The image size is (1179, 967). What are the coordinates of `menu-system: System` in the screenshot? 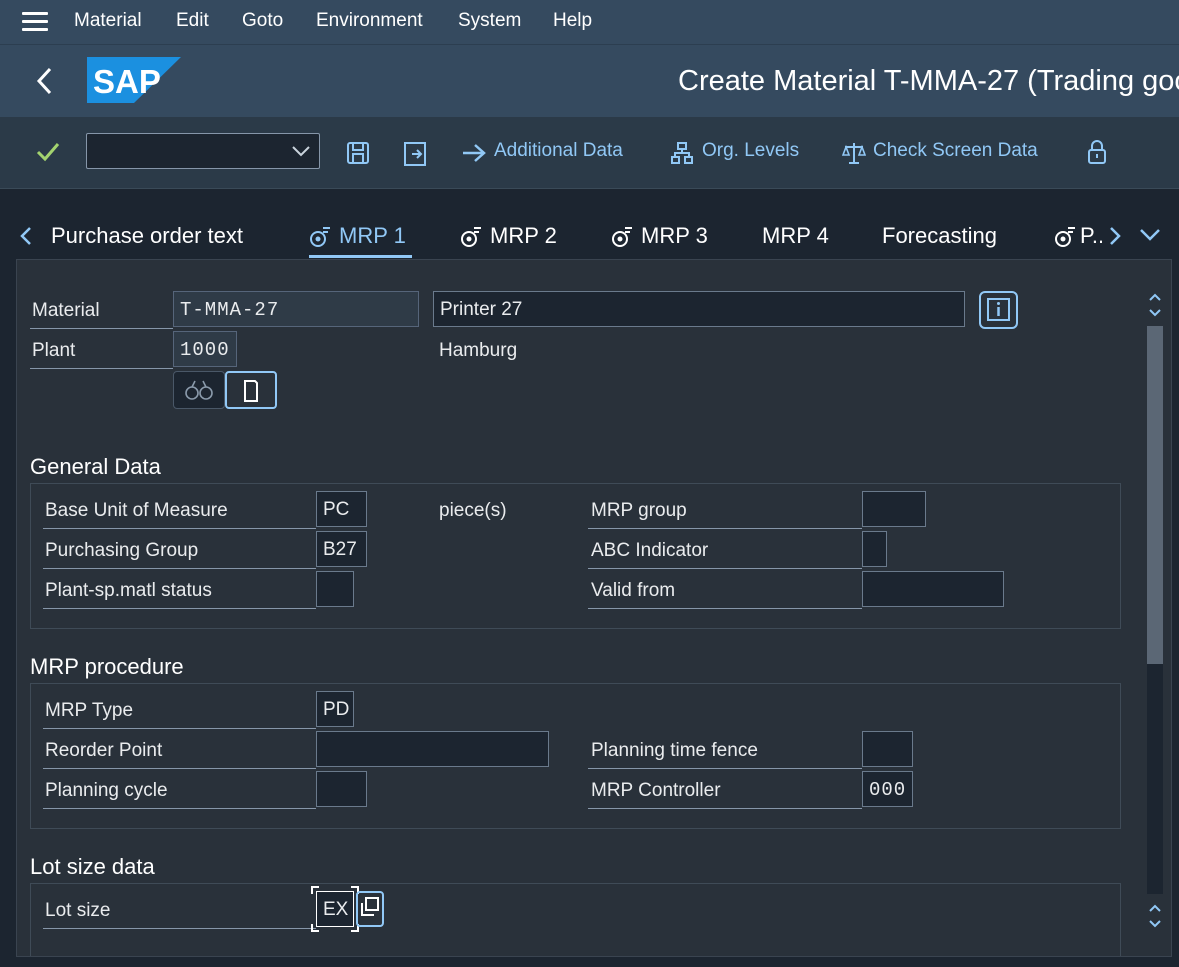 It's located at (489, 21).